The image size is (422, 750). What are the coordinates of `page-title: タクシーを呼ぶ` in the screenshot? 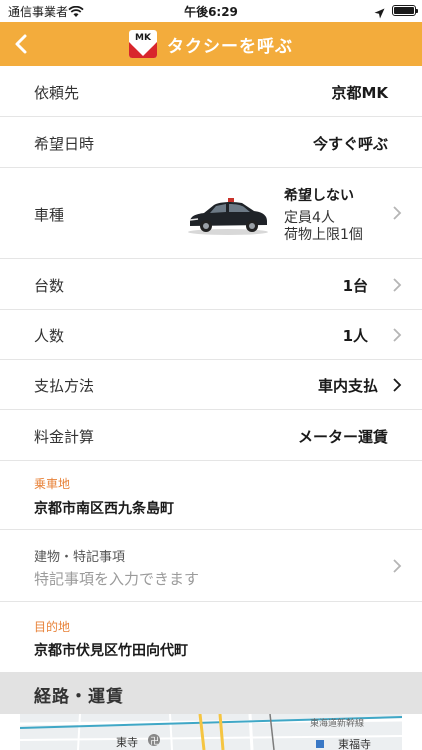 It's located at (230, 46).